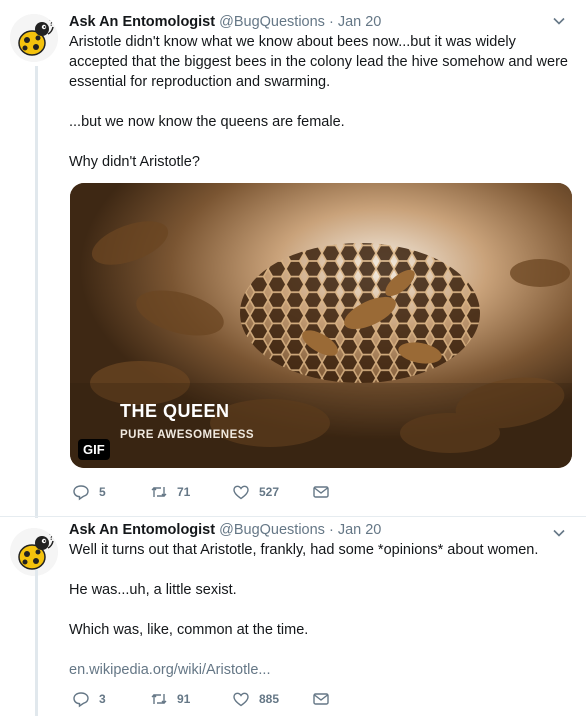 This screenshot has width=586, height=716. What do you see at coordinates (255, 492) in the screenshot?
I see `like-button: 527` at bounding box center [255, 492].